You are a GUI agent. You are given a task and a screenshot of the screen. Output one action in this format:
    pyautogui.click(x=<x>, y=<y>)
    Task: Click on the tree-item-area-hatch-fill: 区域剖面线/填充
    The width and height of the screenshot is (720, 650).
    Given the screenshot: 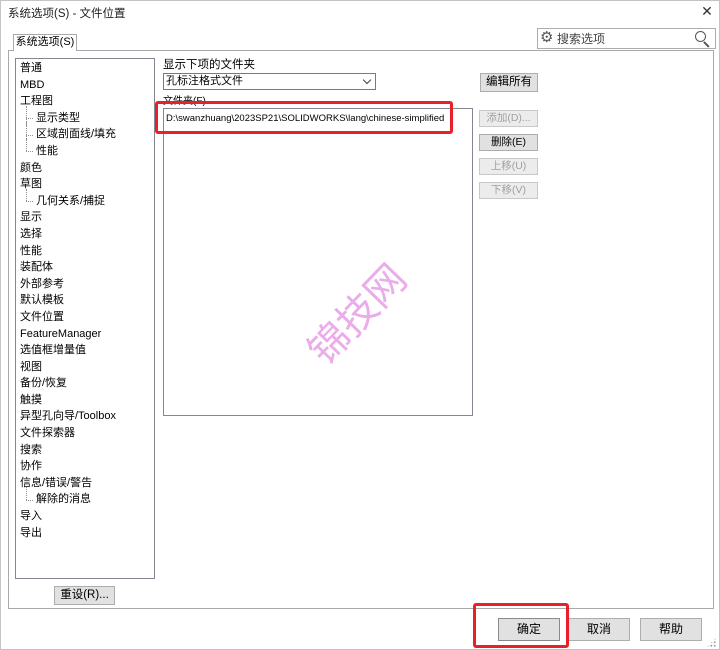 What is the action you would take?
    pyautogui.click(x=85, y=132)
    